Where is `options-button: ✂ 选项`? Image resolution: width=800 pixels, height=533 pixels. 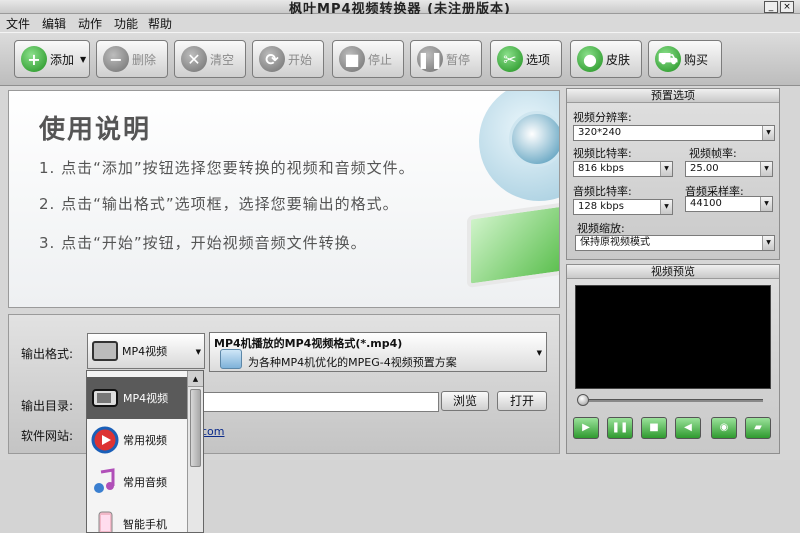 options-button: ✂ 选项 is located at coordinates (526, 59).